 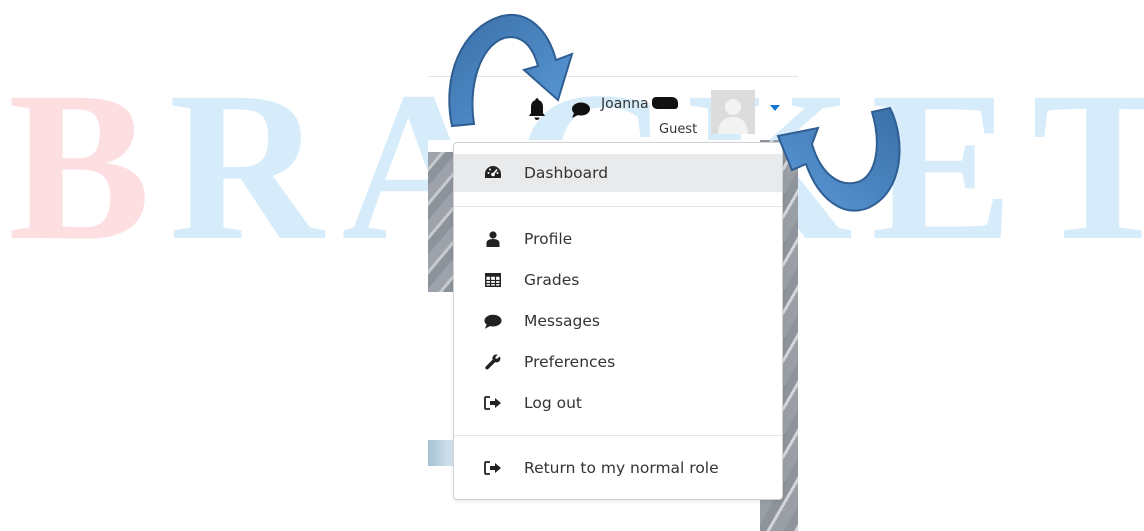 What do you see at coordinates (664, 103) in the screenshot?
I see `redacted-surname` at bounding box center [664, 103].